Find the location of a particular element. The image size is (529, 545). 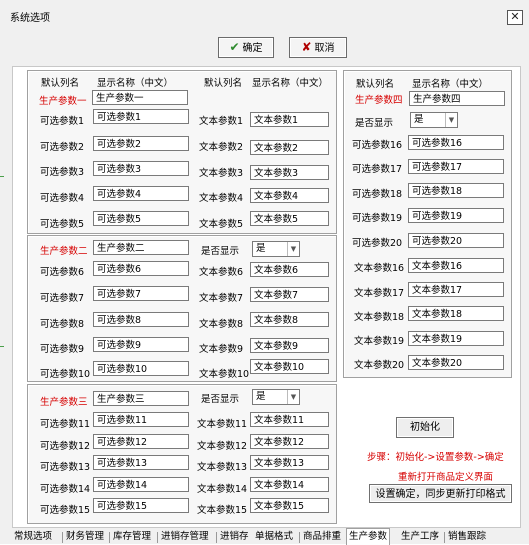

optional-param-input: 可选参数15 is located at coordinates (141, 505).